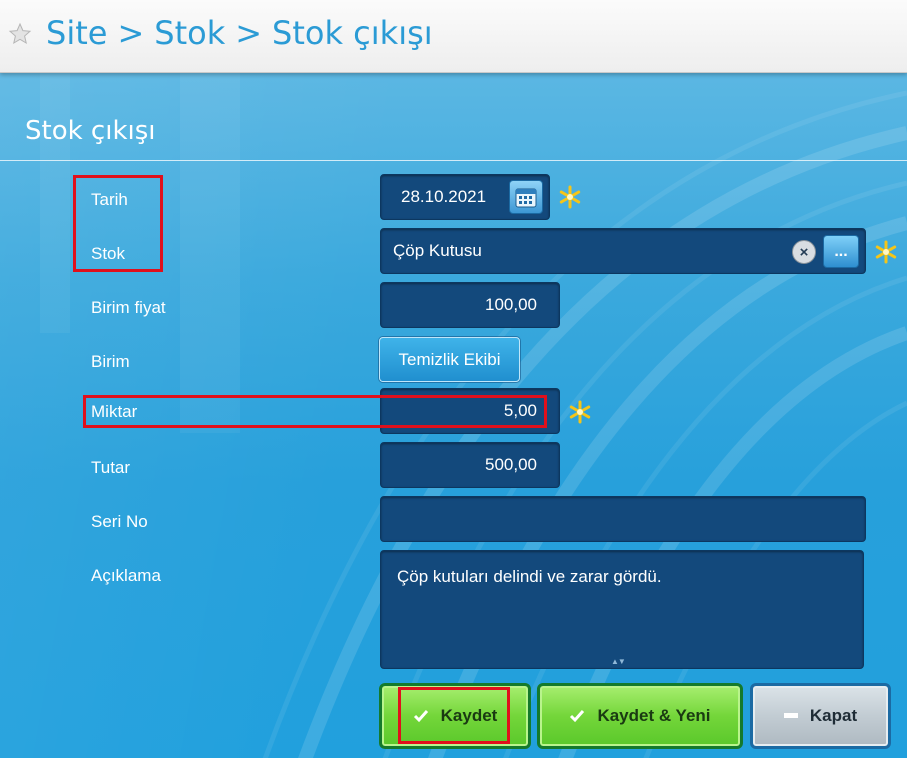  What do you see at coordinates (511, 464) in the screenshot?
I see `total-value: 500,00` at bounding box center [511, 464].